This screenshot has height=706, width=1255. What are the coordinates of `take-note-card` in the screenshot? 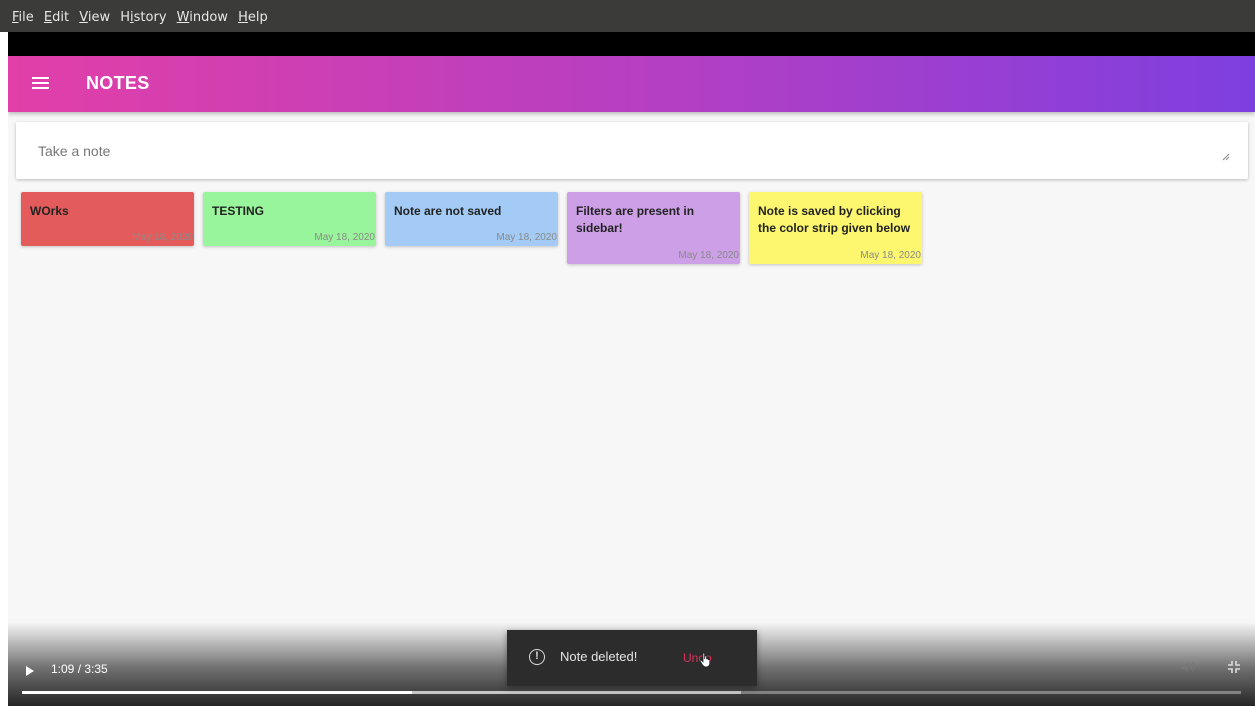 It's located at (632, 150).